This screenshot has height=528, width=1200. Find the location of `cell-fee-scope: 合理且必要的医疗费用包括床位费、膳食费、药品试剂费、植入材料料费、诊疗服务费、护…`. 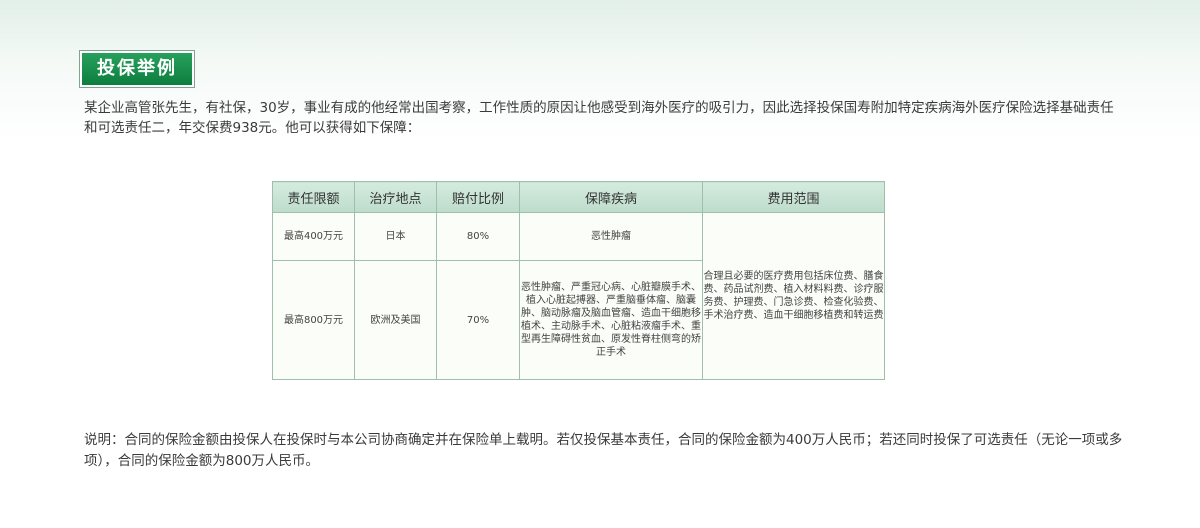

cell-fee-scope: 合理且必要的医疗费用包括床位费、膳食费、药品试剂费、植入材料料费、诊疗服务费、护… is located at coordinates (793, 296).